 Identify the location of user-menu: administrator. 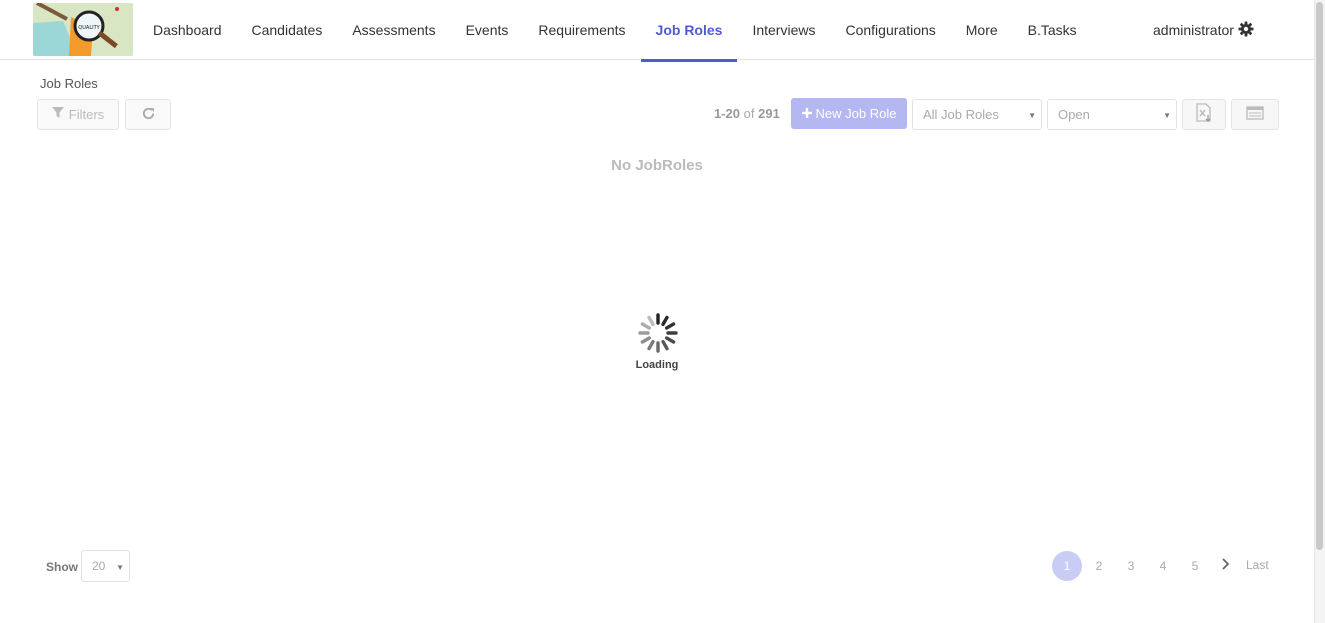
(1203, 30).